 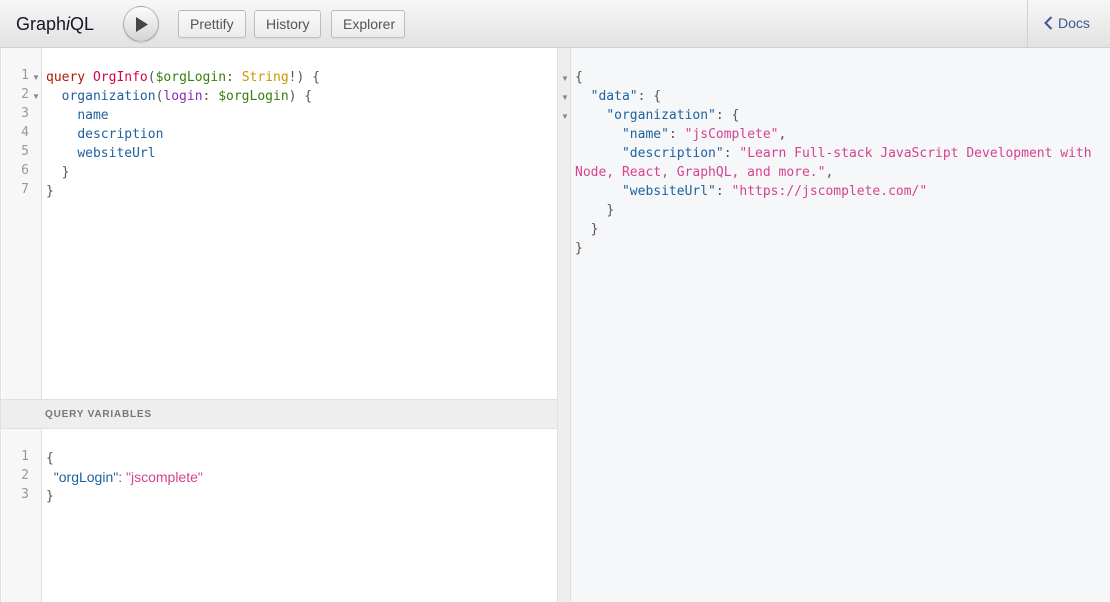 What do you see at coordinates (183, 77) in the screenshot?
I see `code-line: query OrgInfo($orgLogin: String!) {` at bounding box center [183, 77].